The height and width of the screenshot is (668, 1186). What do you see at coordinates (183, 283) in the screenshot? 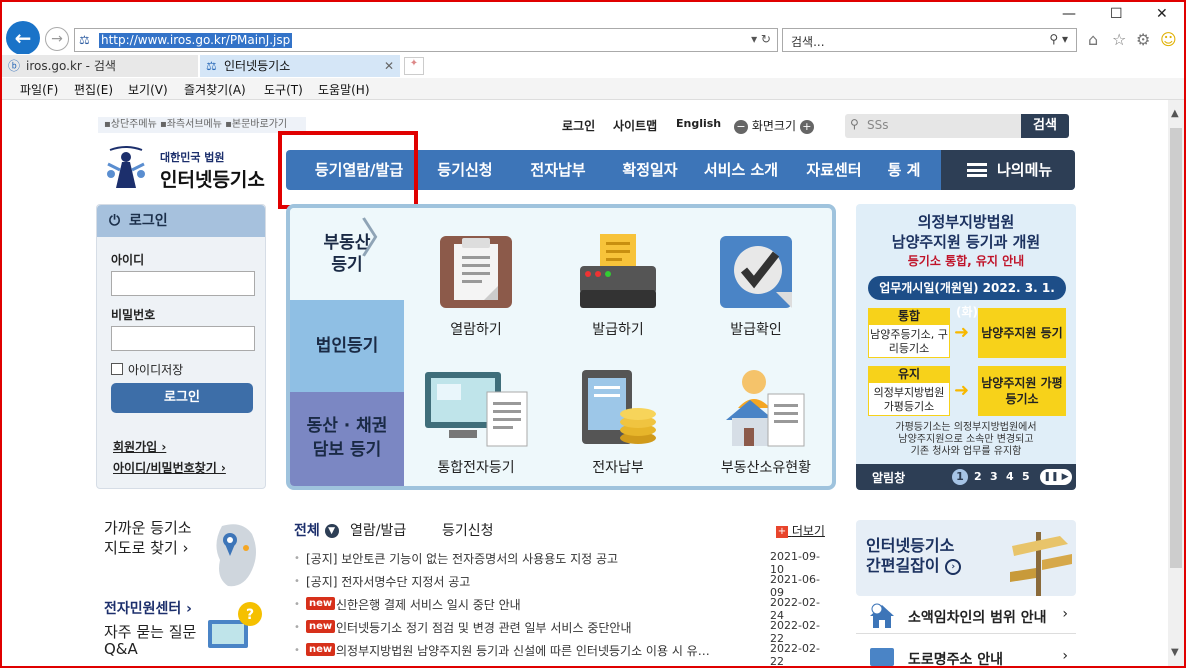
I see `id-input` at bounding box center [183, 283].